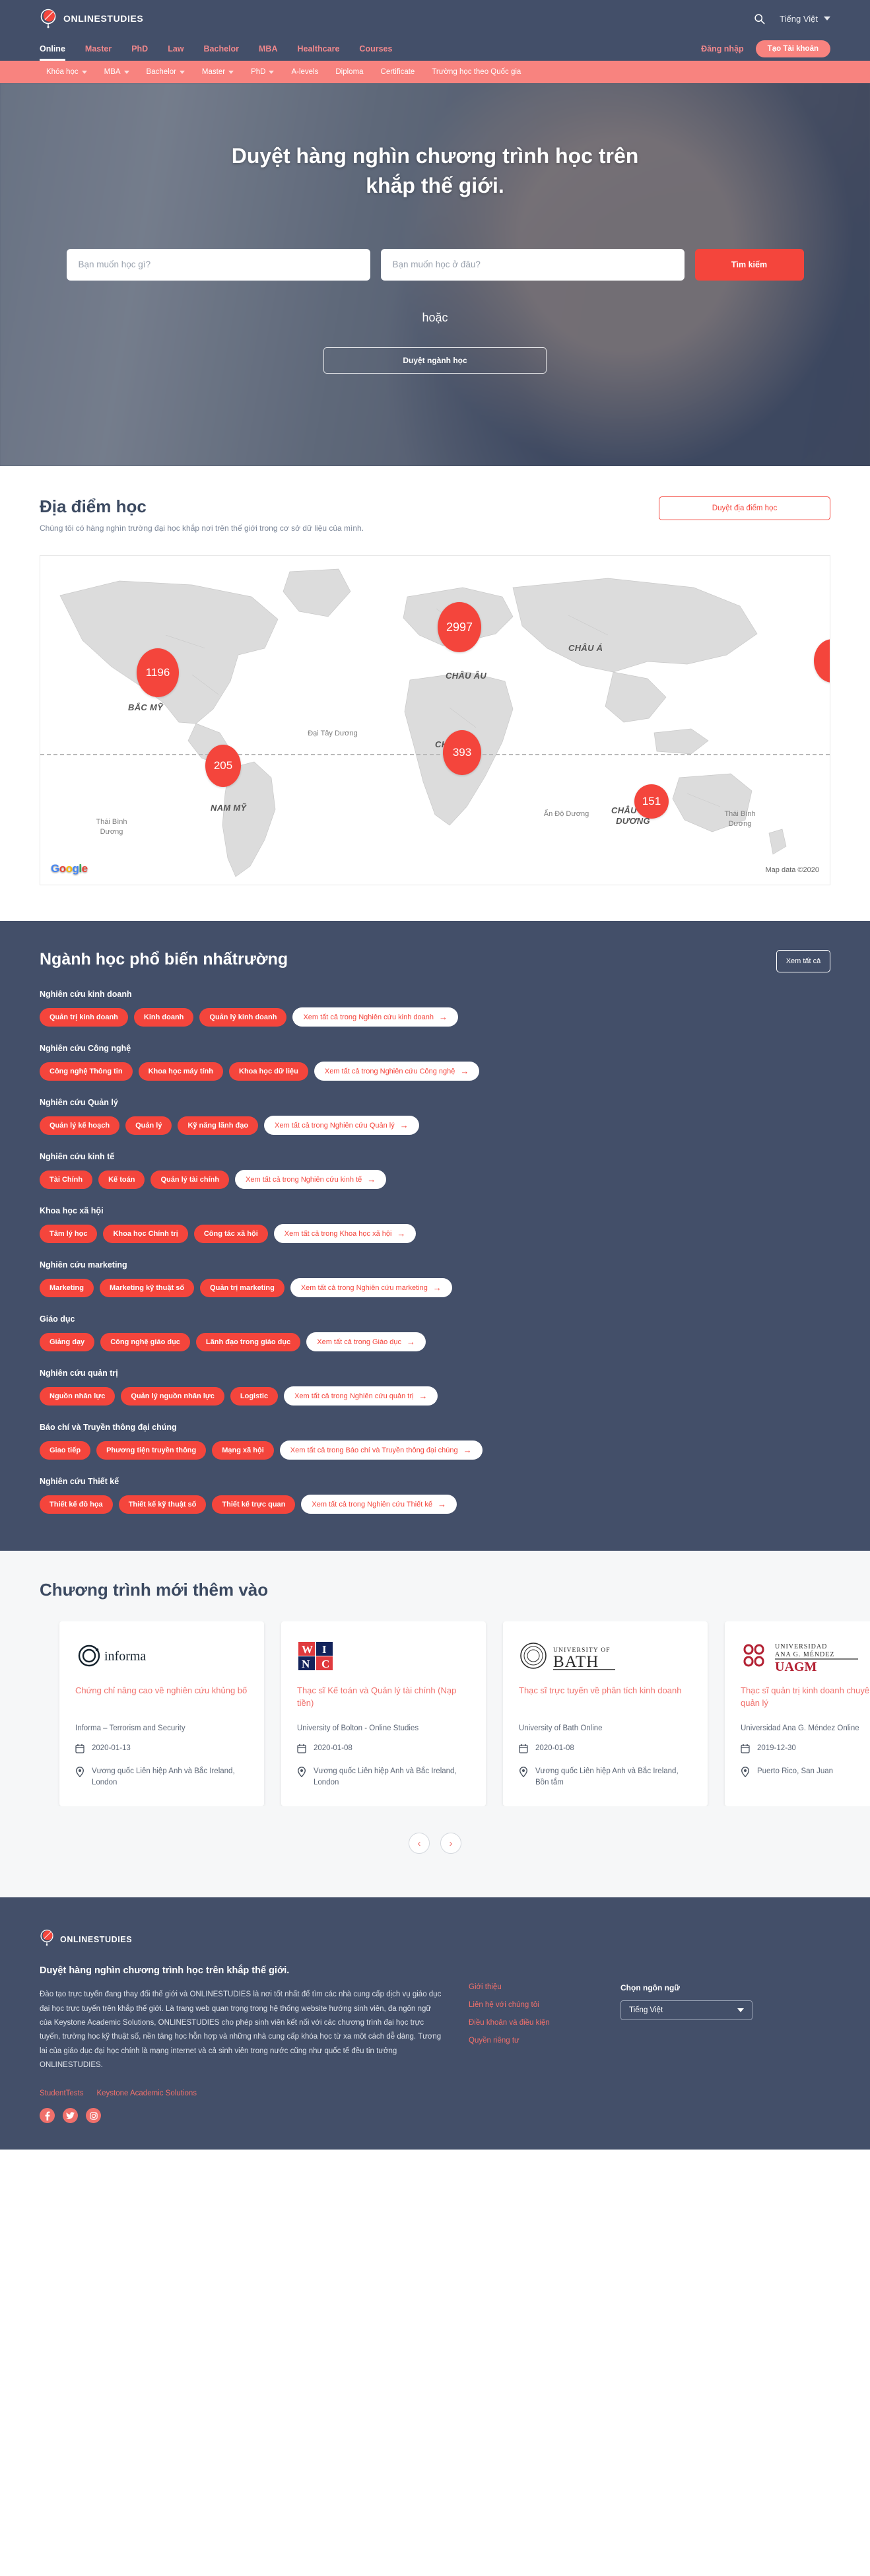  I want to click on field-view-all-chip: Xem tất cả trong Khoa học xã hội →, so click(345, 1233).